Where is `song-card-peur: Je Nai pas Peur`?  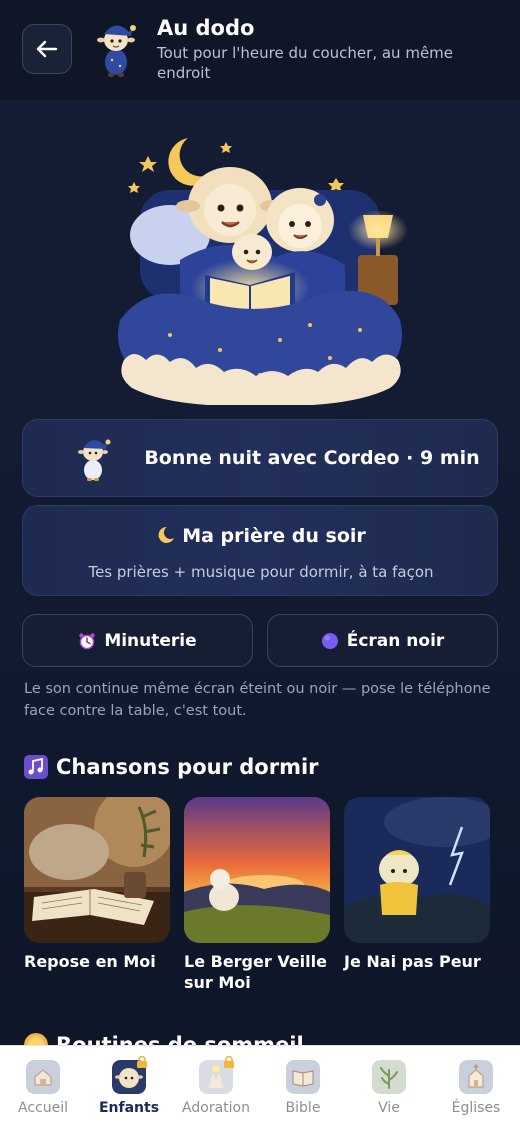 song-card-peur: Je Nai pas Peur is located at coordinates (417, 884).